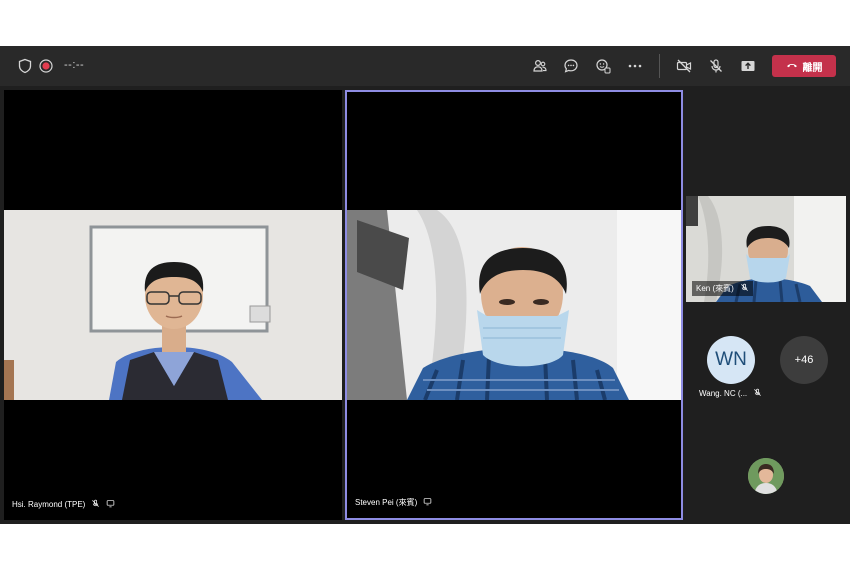 This screenshot has height=570, width=850. Describe the element at coordinates (46, 66) in the screenshot. I see `record-icon` at that location.